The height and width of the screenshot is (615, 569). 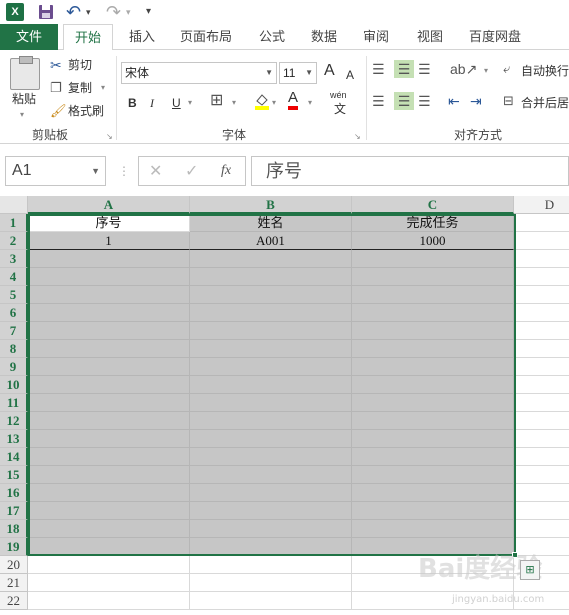 I want to click on shrink-font-icon: A, so click(x=350, y=75).